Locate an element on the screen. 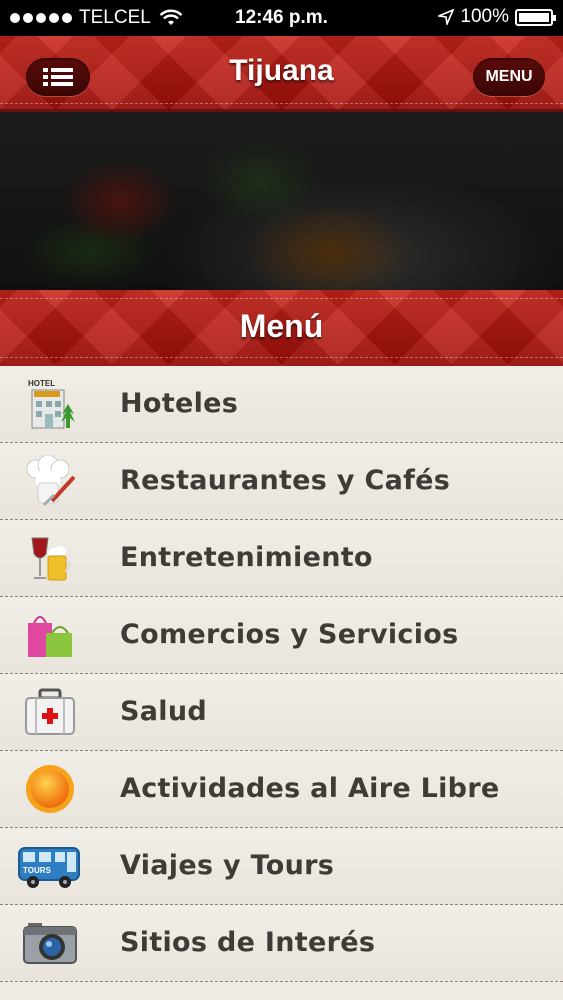 This screenshot has width=563, height=1000. navigation-bar: Tijuana MENU is located at coordinates (281, 74).